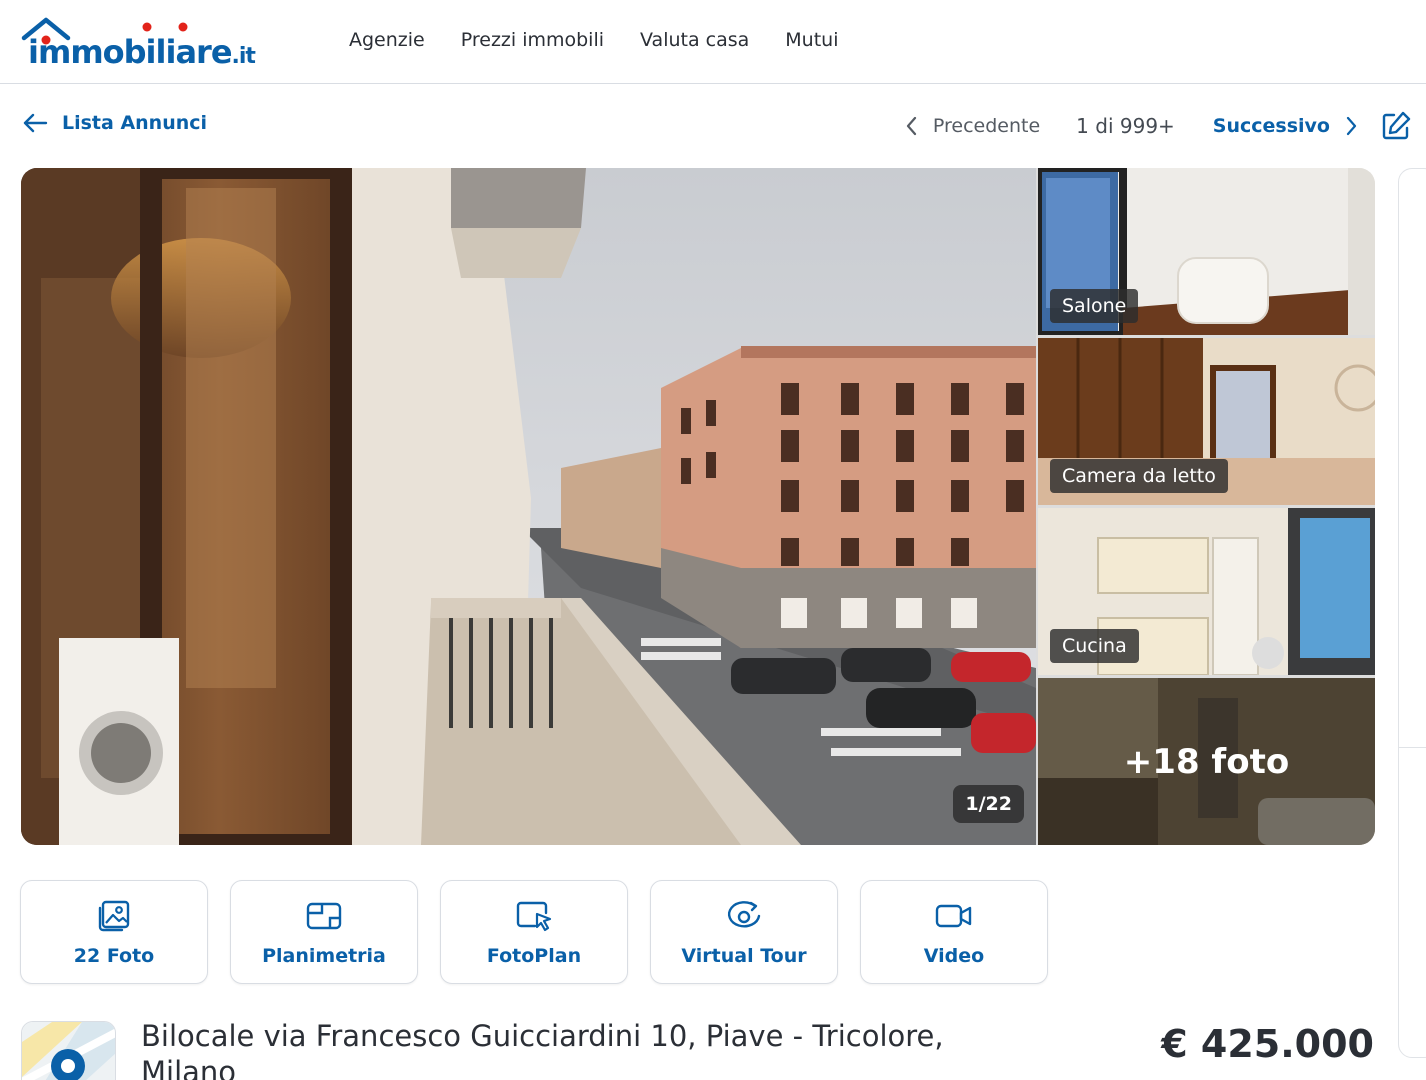 The width and height of the screenshot is (1426, 1080). I want to click on fotoplan-button: FotoPlan, so click(534, 932).